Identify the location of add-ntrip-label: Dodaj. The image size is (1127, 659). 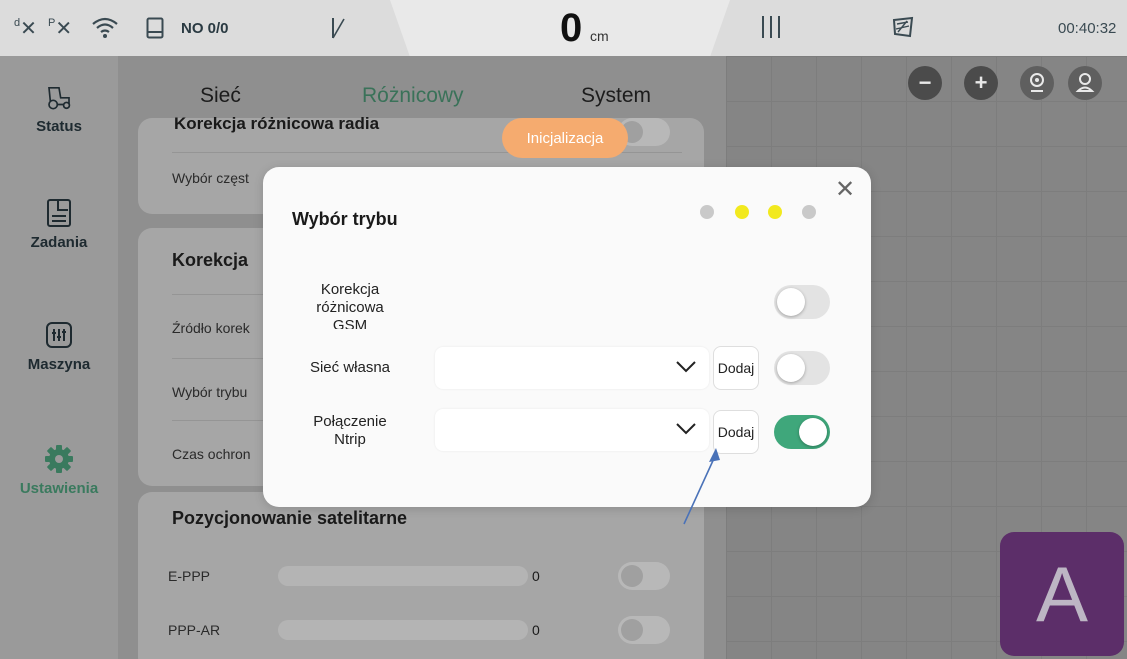
(736, 432).